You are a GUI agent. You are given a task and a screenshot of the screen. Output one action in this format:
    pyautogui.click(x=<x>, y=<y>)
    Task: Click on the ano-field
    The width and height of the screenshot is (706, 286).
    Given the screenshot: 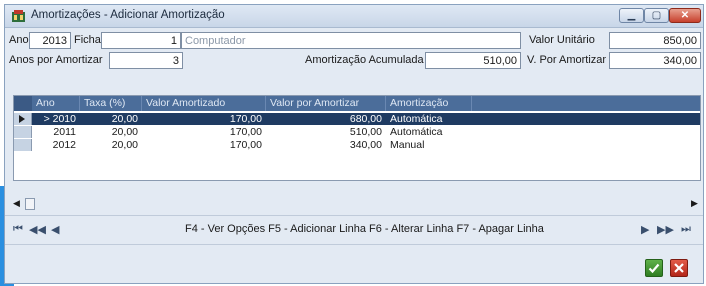 What is the action you would take?
    pyautogui.click(x=50, y=40)
    